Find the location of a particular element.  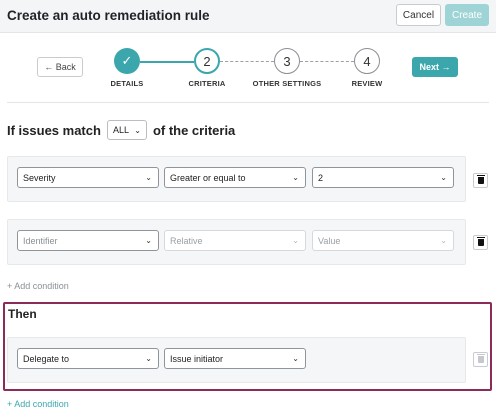

condition-value-placeholder: Value is located at coordinates (329, 240).